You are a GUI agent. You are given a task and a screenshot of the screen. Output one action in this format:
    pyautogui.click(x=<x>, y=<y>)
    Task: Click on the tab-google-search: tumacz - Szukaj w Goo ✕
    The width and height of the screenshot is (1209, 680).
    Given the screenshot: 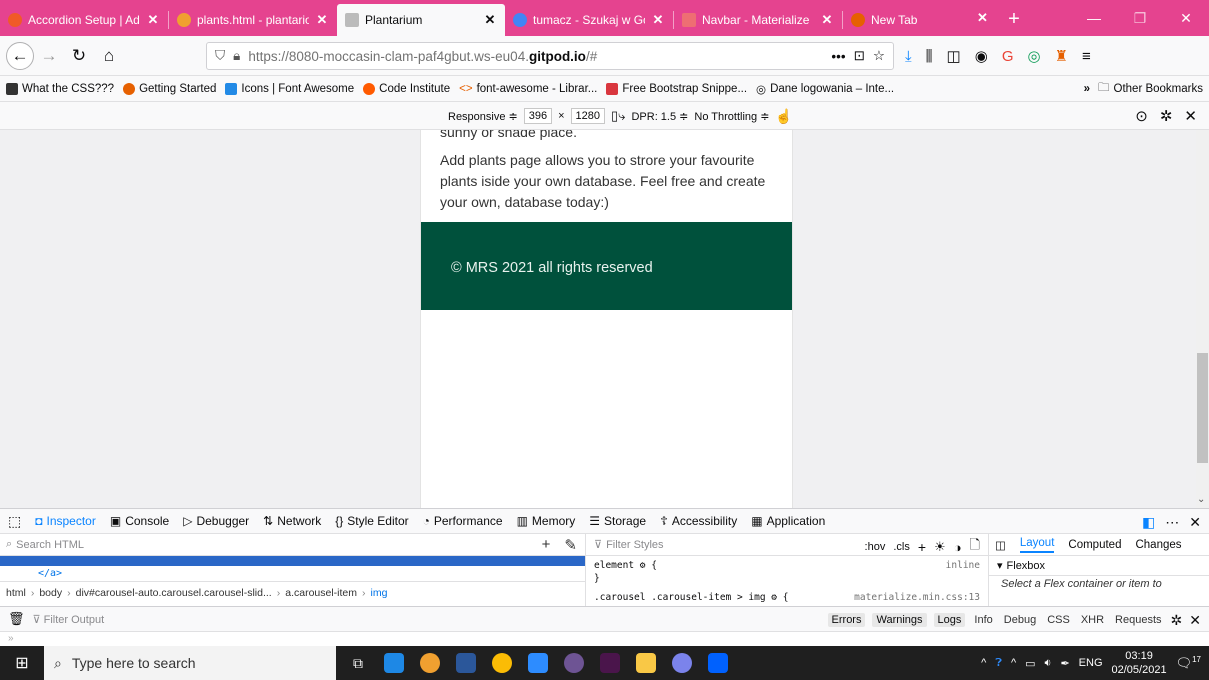 What is the action you would take?
    pyautogui.click(x=589, y=20)
    